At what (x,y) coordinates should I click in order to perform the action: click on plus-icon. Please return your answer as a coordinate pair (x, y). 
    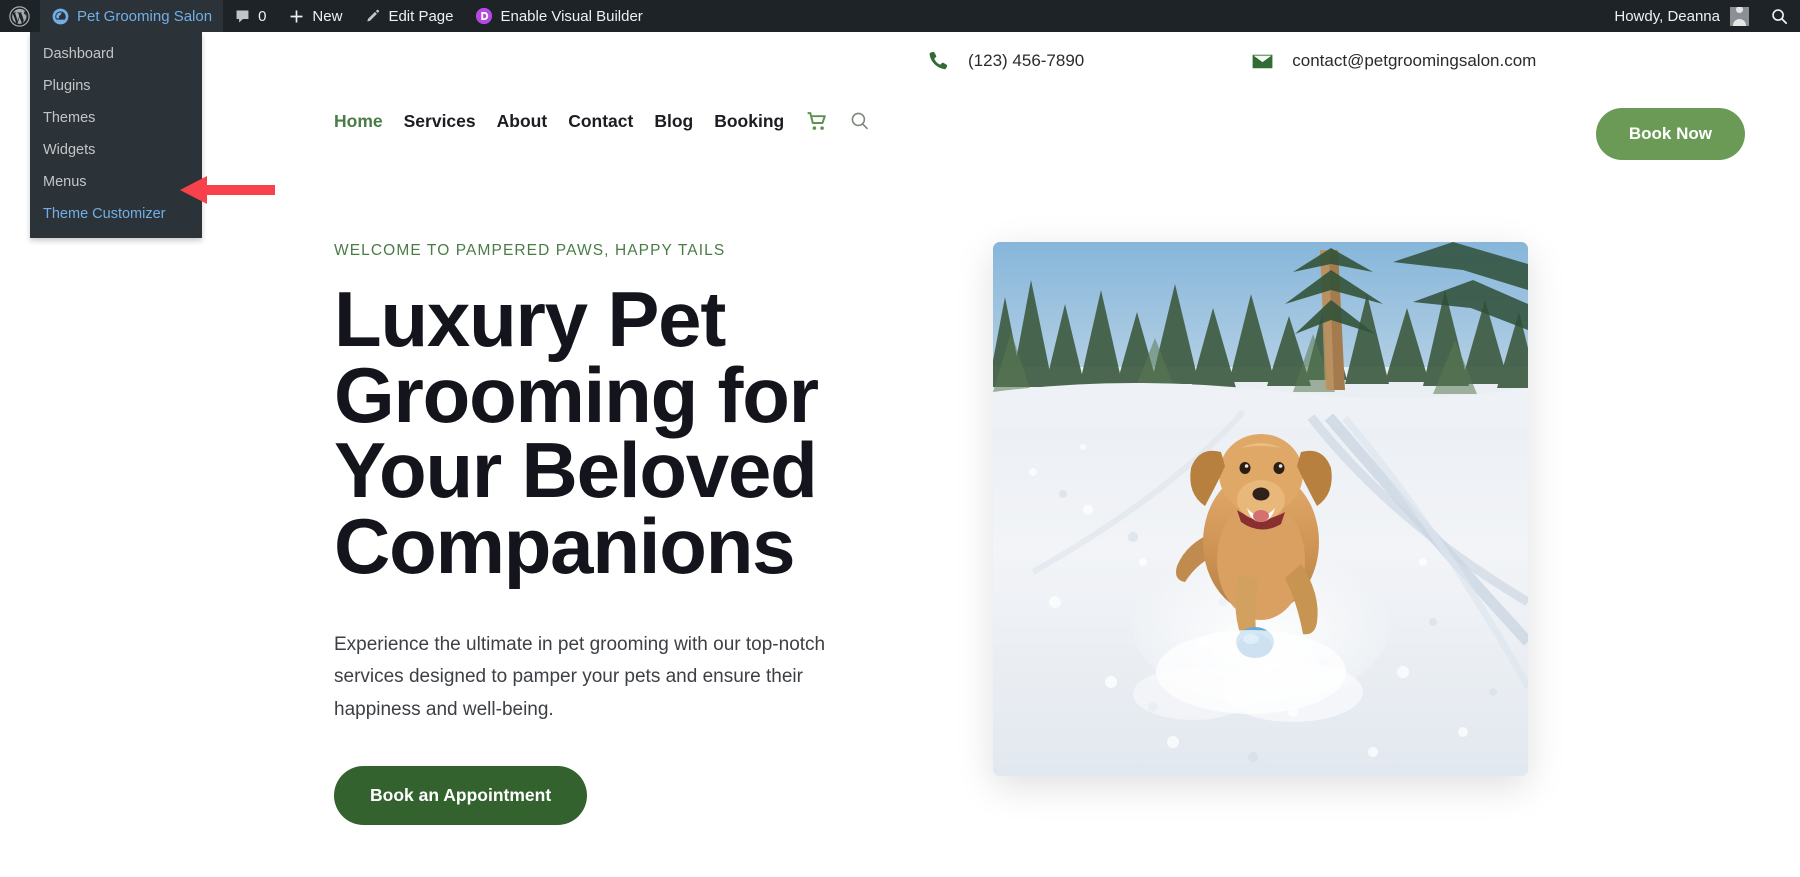
    Looking at the image, I should click on (296, 16).